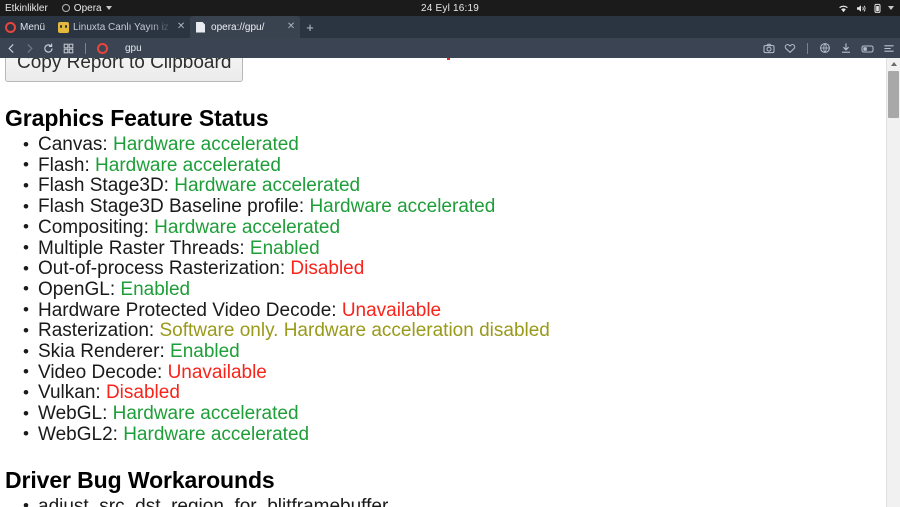 The width and height of the screenshot is (900, 507). Describe the element at coordinates (893, 64) in the screenshot. I see `scroll-up-arrow-icon` at that location.